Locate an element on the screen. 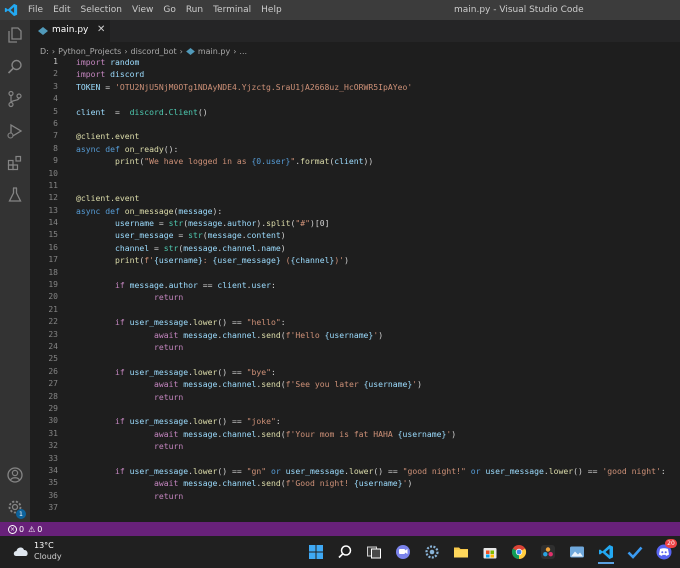 The width and height of the screenshot is (680, 568). breadcrumb-file: main.py is located at coordinates (214, 51).